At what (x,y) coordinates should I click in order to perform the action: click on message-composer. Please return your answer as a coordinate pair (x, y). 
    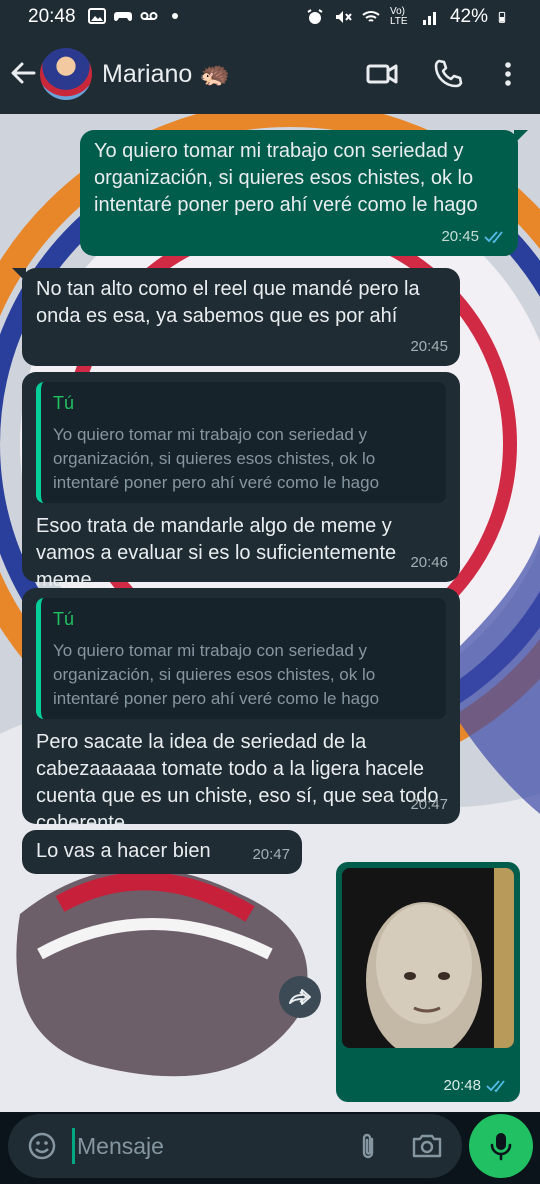
    Looking at the image, I should click on (270, 1148).